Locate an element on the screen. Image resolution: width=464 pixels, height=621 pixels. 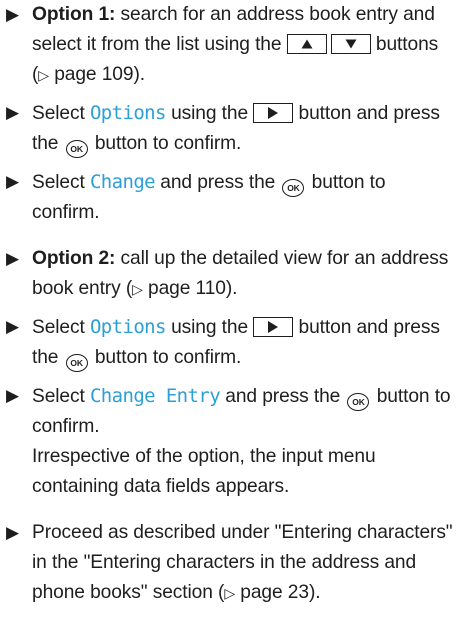
option-label: Option 2: is located at coordinates (74, 258).